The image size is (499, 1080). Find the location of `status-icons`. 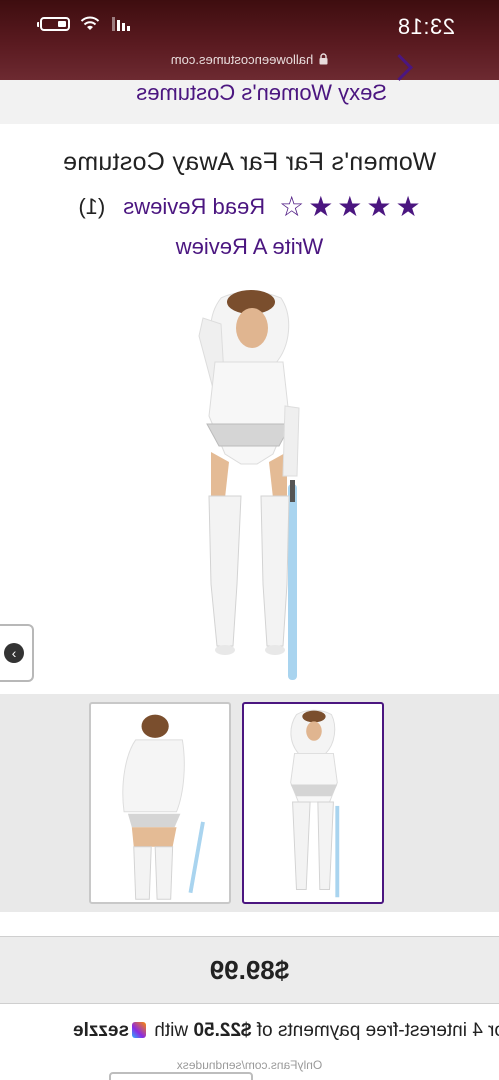

status-icons is located at coordinates (83, 23).